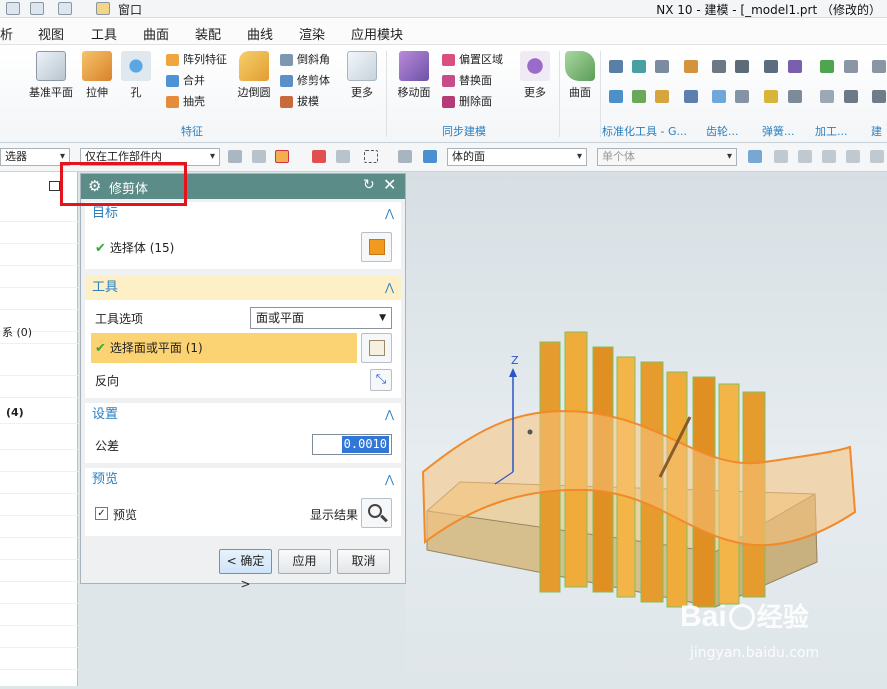  What do you see at coordinates (312, 33) in the screenshot?
I see `menu-render: 渲染` at bounding box center [312, 33].